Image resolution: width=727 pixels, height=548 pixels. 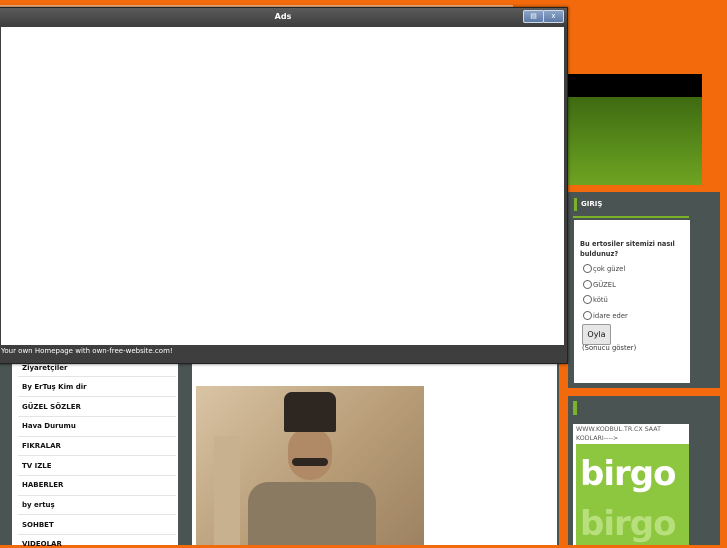 I want to click on banner-image, so click(x=635, y=141).